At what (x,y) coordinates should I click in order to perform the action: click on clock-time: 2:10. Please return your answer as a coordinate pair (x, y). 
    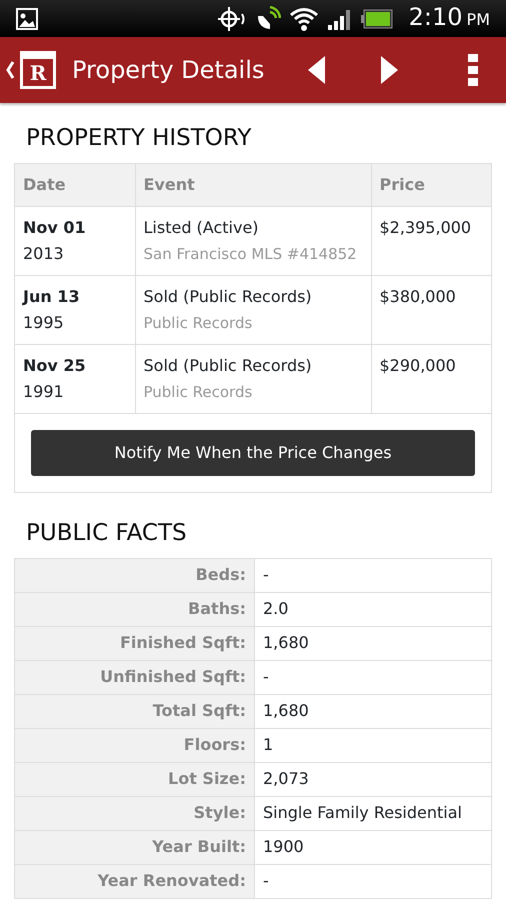
    Looking at the image, I should click on (435, 17).